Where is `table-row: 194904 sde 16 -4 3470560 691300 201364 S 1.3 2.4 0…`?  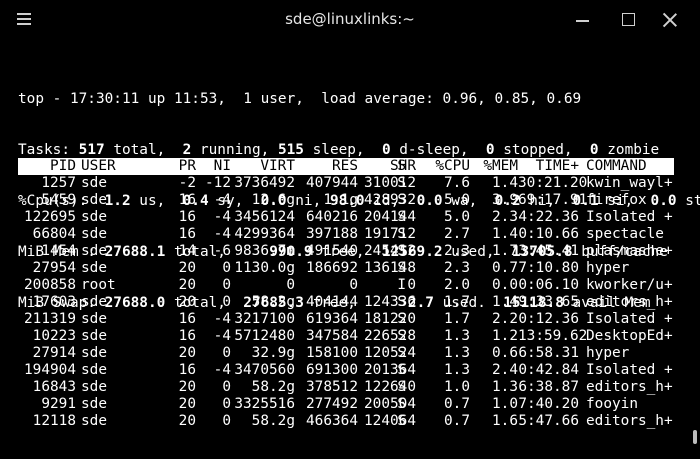 table-row: 194904 sde 16 -4 3470560 691300 201364 S 1.3 2.4 0… is located at coordinates (346, 370).